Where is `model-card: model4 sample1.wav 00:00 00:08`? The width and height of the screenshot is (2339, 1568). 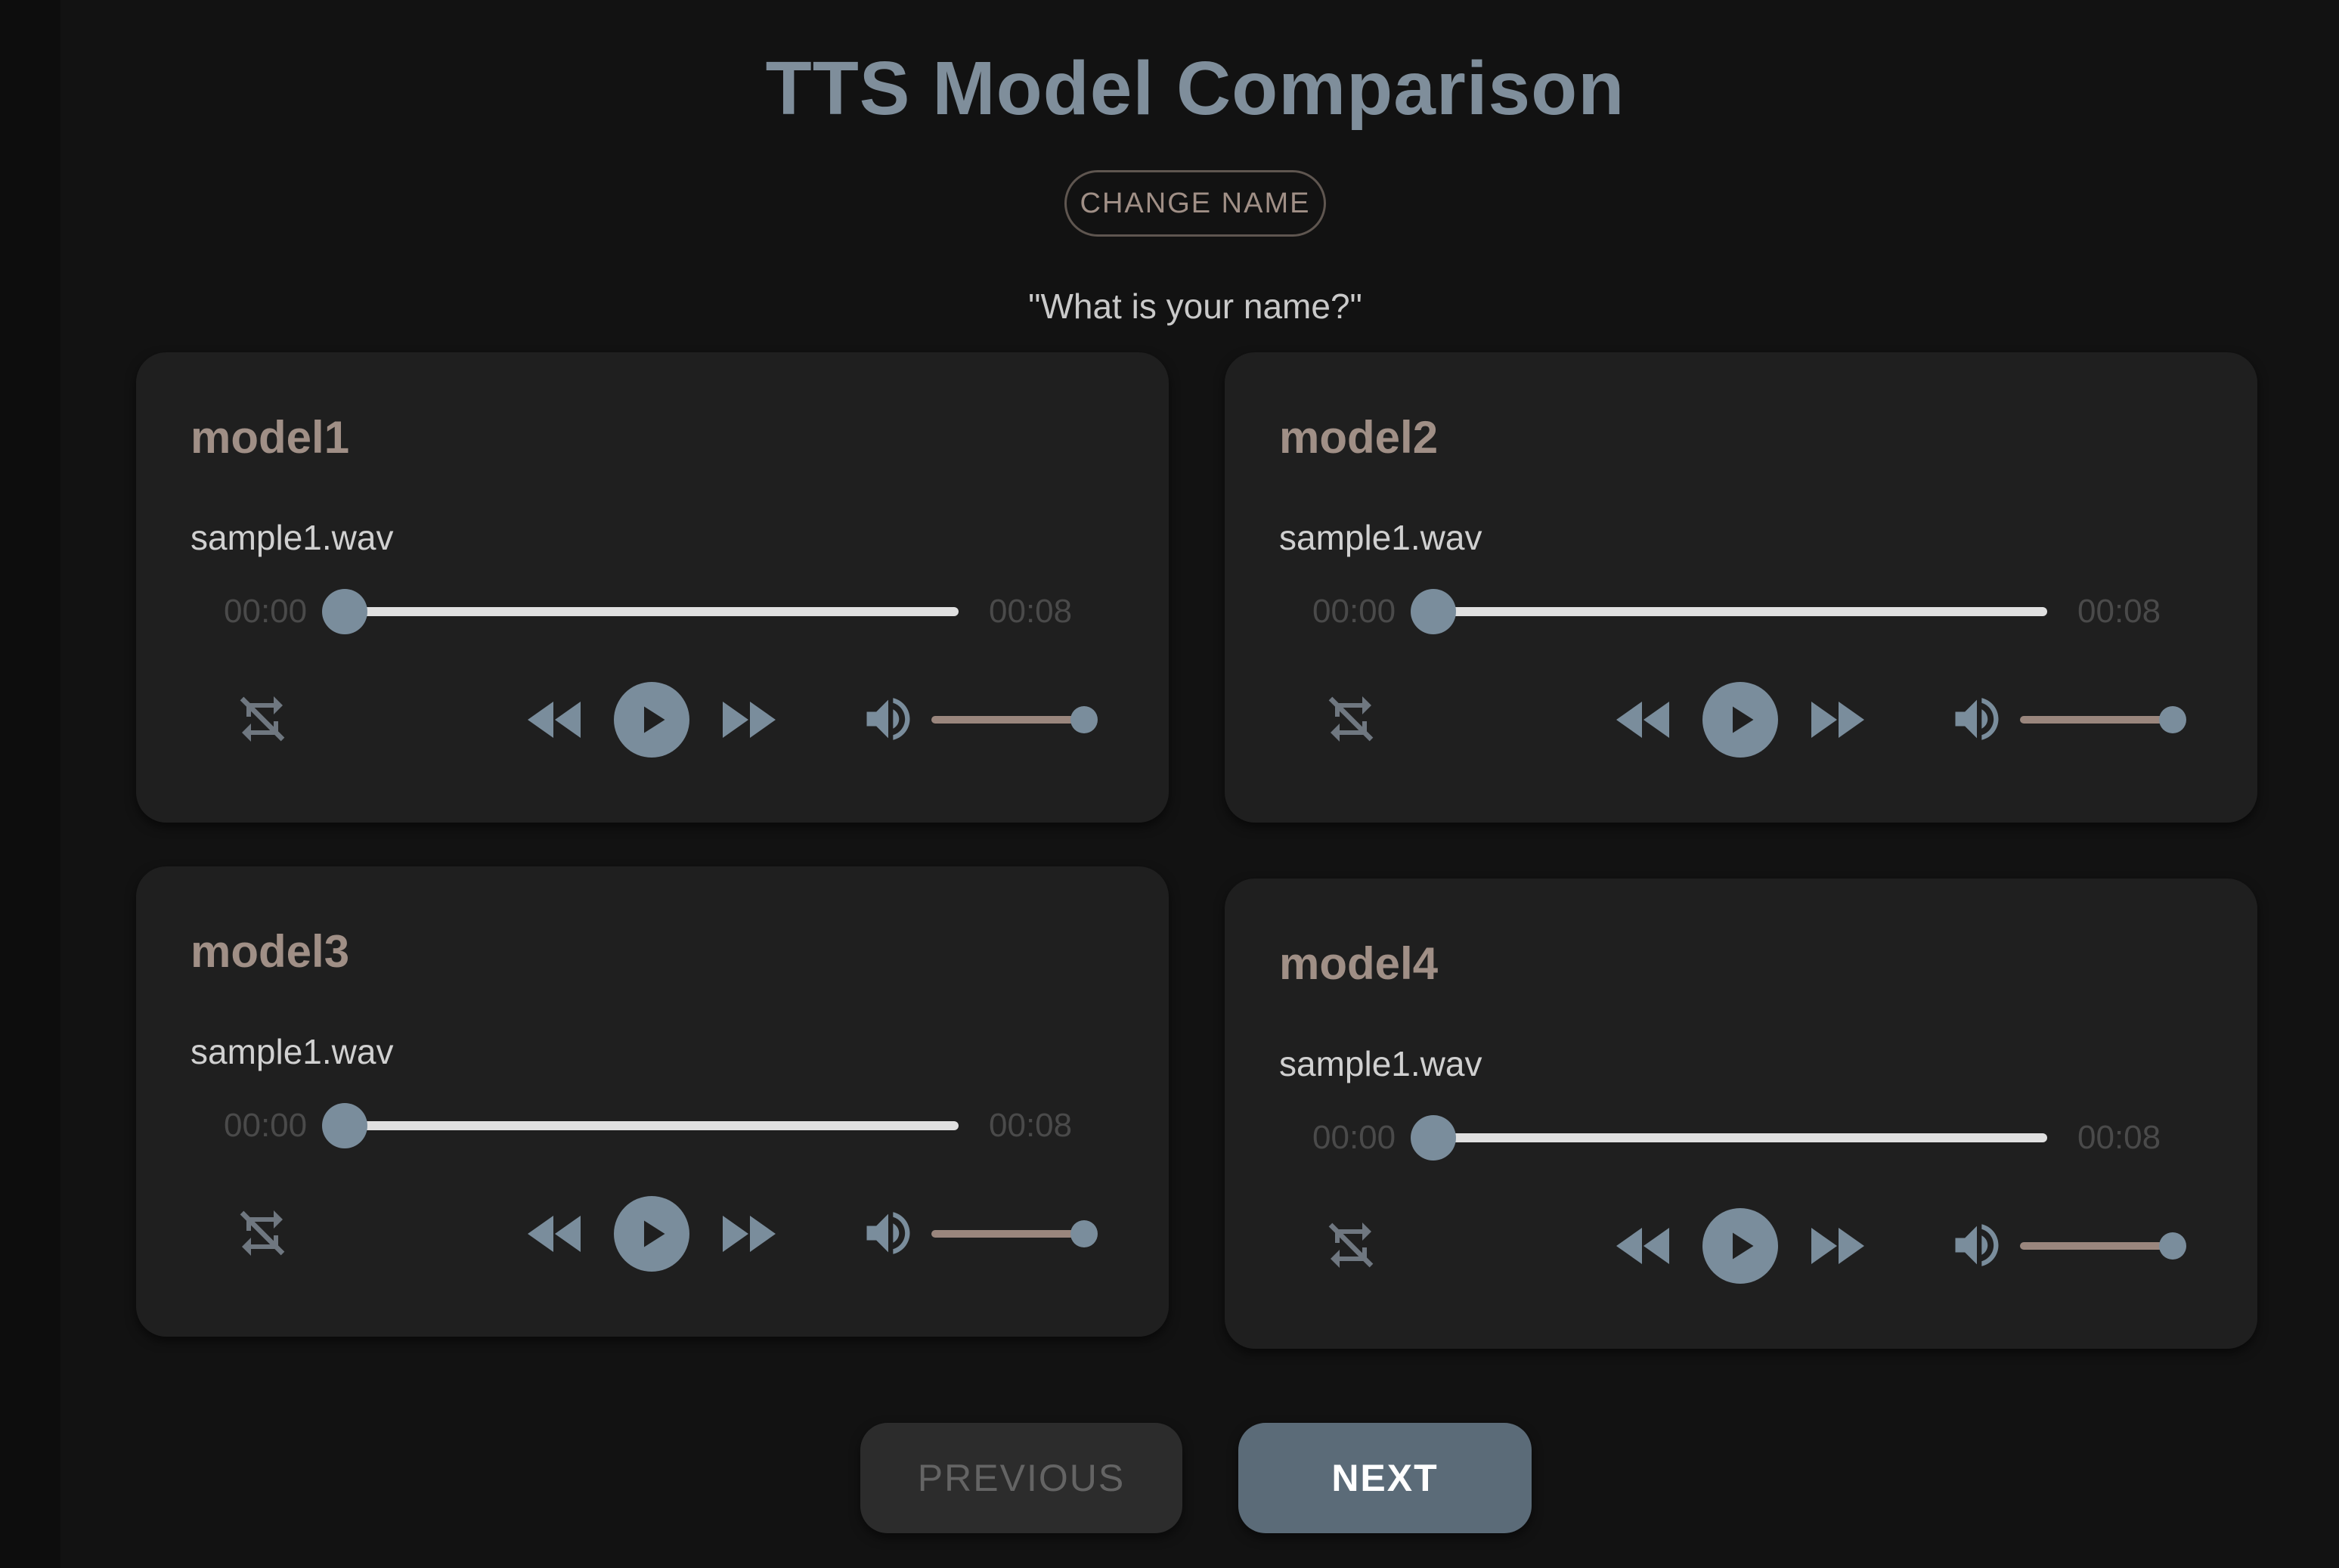 model-card: model4 sample1.wav 00:00 00:08 is located at coordinates (1741, 1114).